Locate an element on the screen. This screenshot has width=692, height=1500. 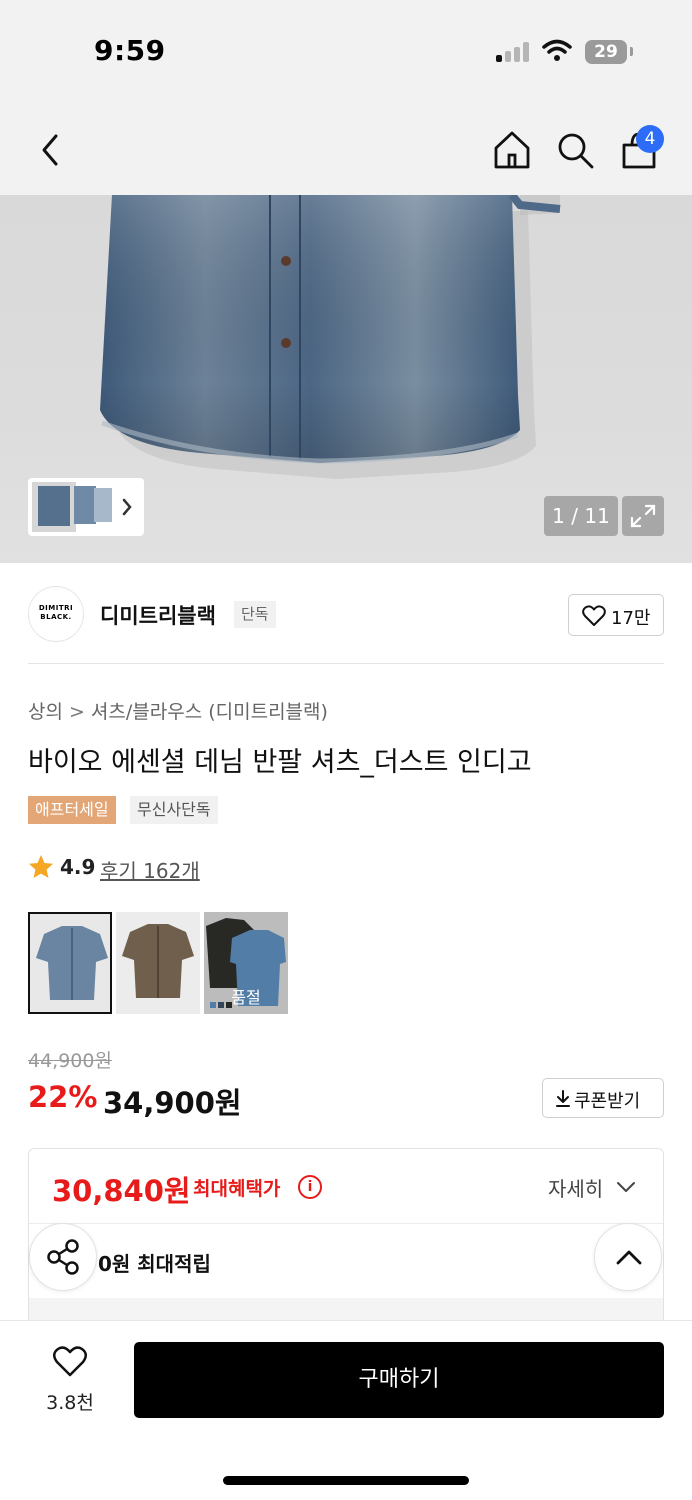
share-button is located at coordinates (63, 1257).